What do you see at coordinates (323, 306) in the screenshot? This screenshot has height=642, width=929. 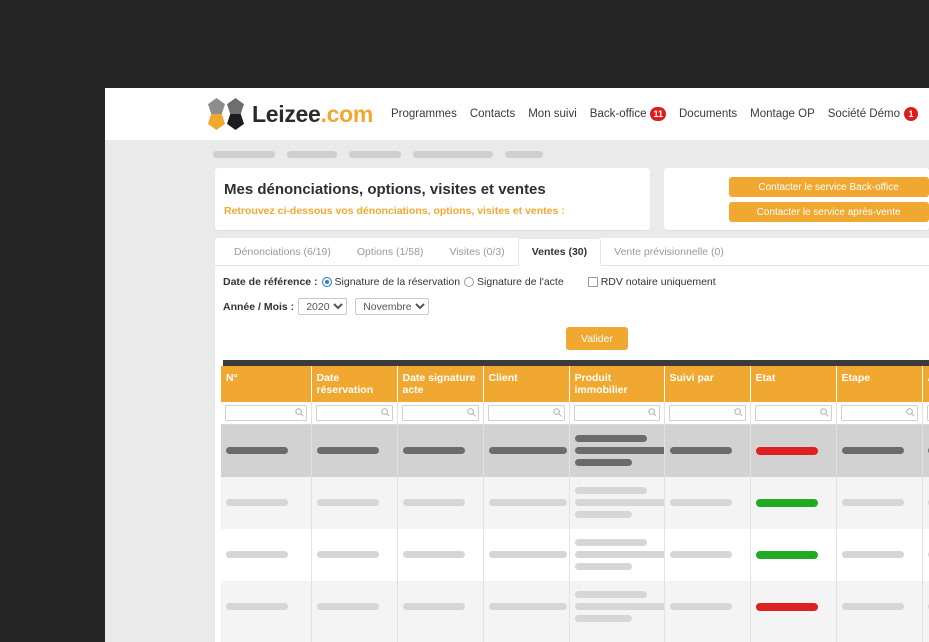 I see `year-select: 2020` at bounding box center [323, 306].